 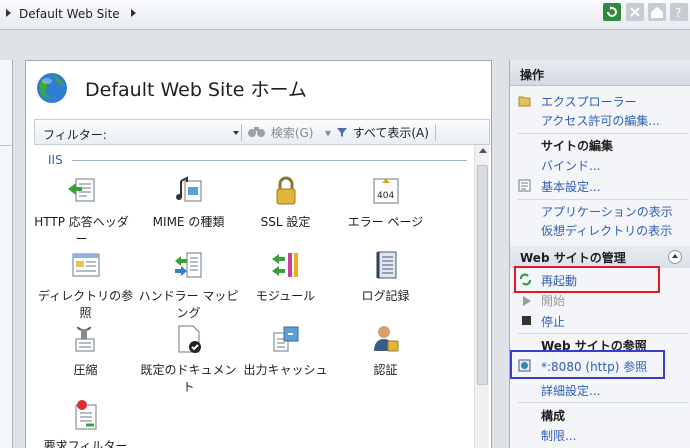 What do you see at coordinates (527, 301) in the screenshot?
I see `start-icon` at bounding box center [527, 301].